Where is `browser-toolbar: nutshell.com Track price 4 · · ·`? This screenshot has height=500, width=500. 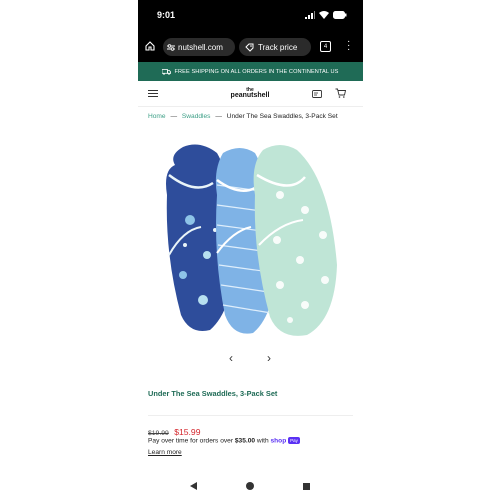
browser-toolbar: nutshell.com Track price 4 · · · is located at coordinates (250, 47).